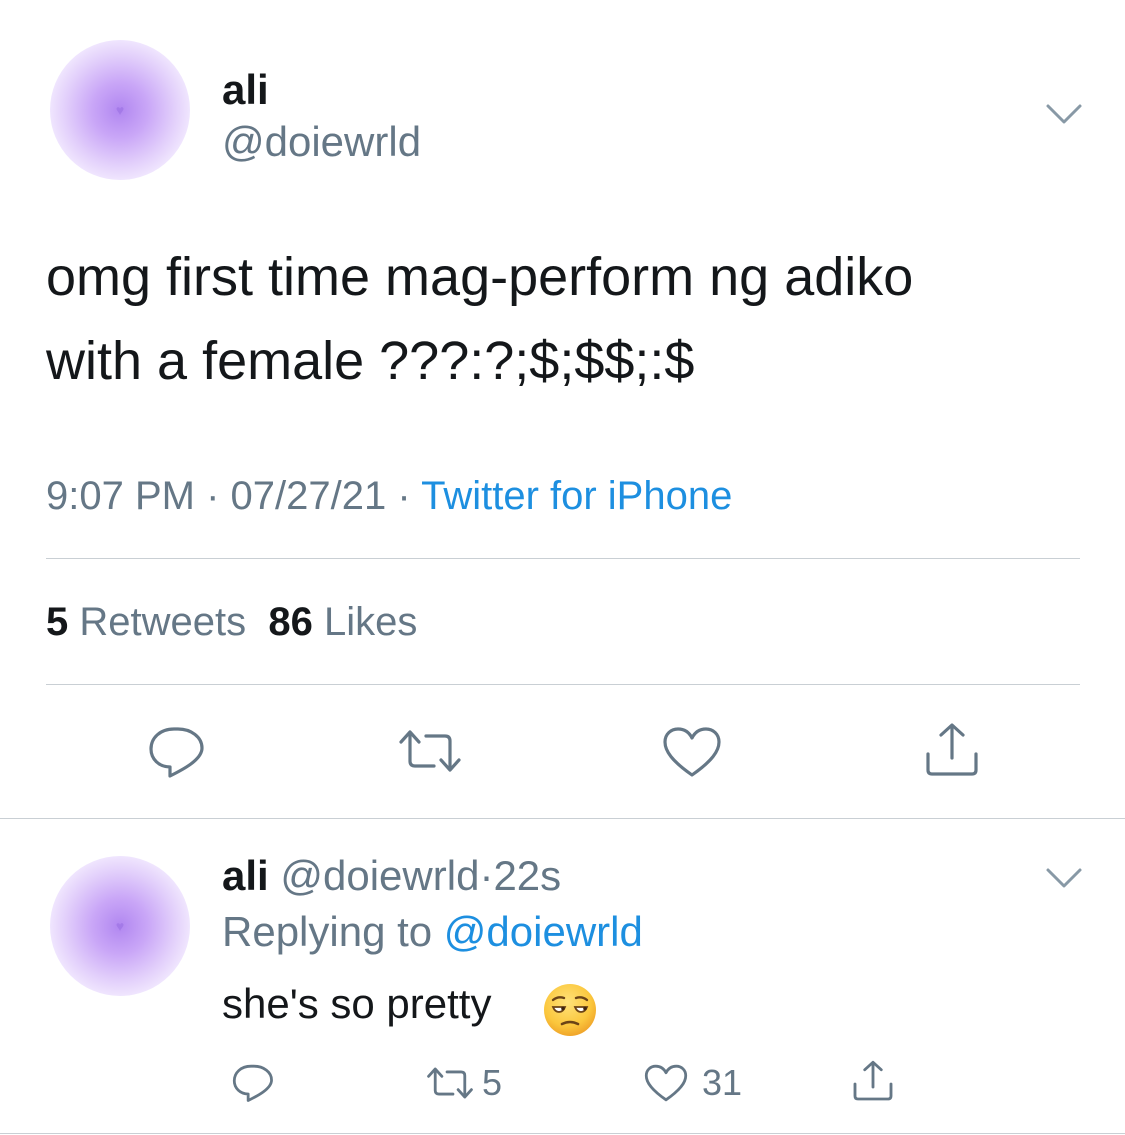  Describe the element at coordinates (389, 496) in the screenshot. I see `tweet-meta: 9:07 PM · 07/27/21 · Twitter for iPhone` at that location.